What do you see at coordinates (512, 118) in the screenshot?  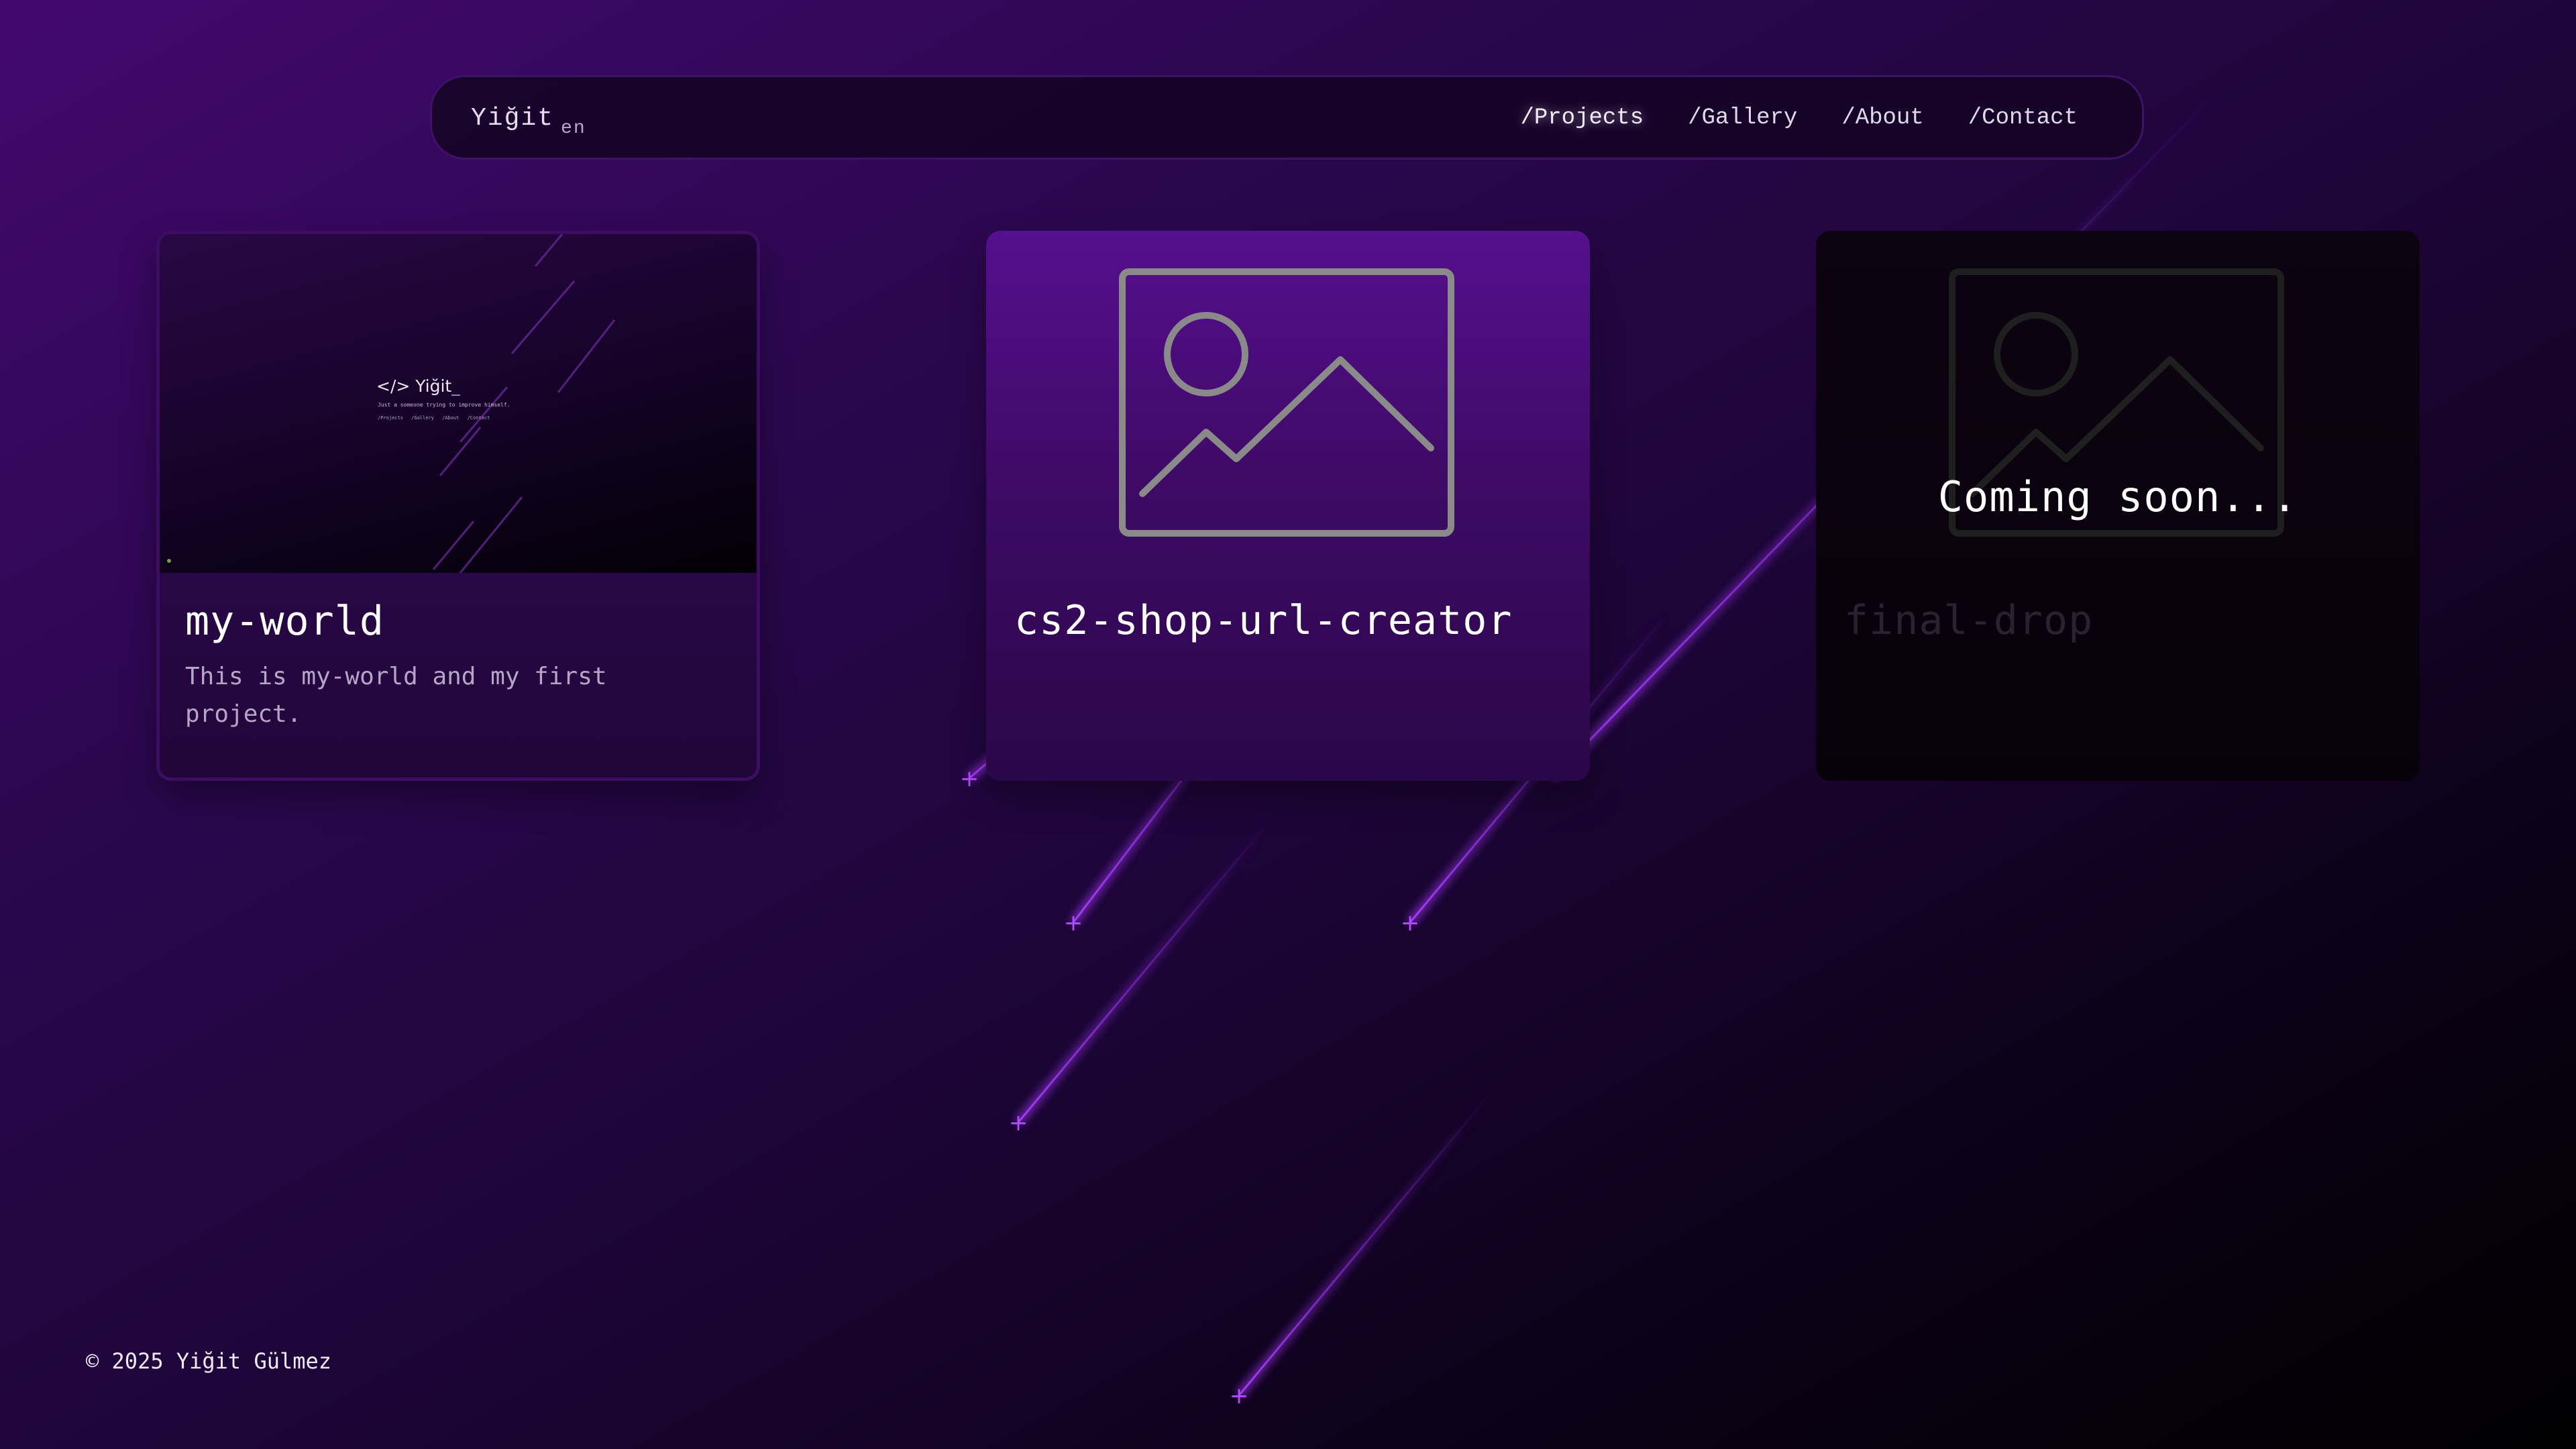 I see `brand-name: Yiğit` at bounding box center [512, 118].